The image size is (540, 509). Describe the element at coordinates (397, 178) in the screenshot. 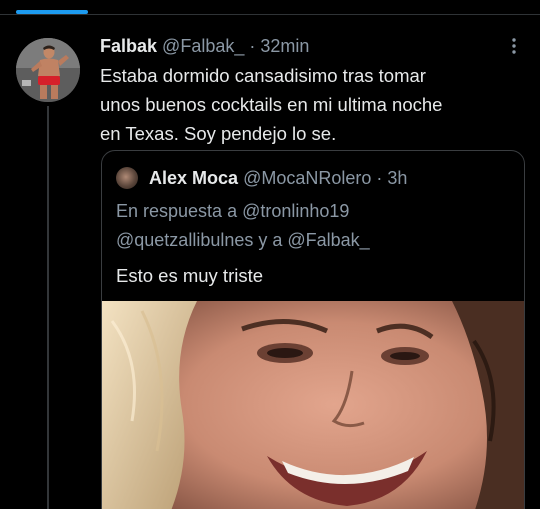

I see `quote-timestamp: 3h` at that location.